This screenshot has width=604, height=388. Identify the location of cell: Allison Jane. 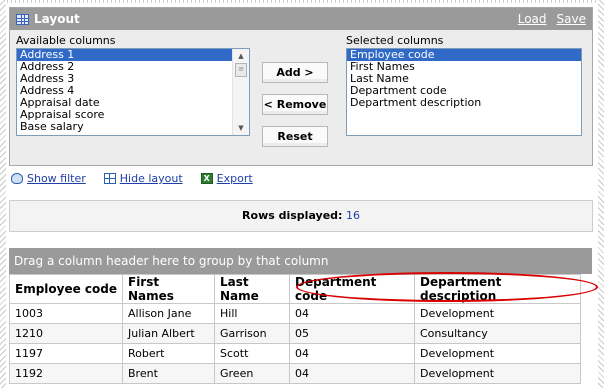
(168, 313).